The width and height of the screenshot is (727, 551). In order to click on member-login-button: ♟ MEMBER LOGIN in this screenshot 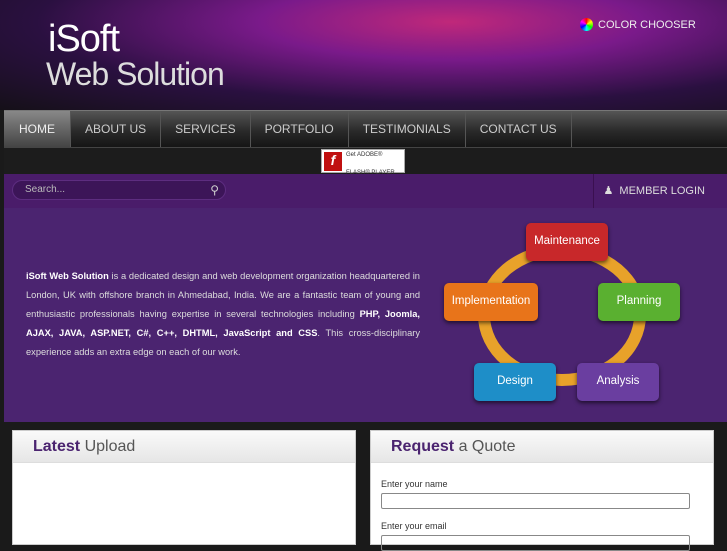, I will do `click(659, 191)`.